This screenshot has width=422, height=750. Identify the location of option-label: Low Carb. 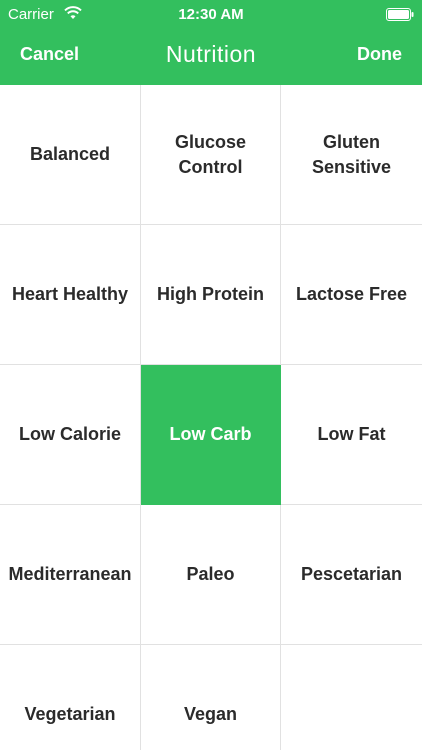
(210, 434).